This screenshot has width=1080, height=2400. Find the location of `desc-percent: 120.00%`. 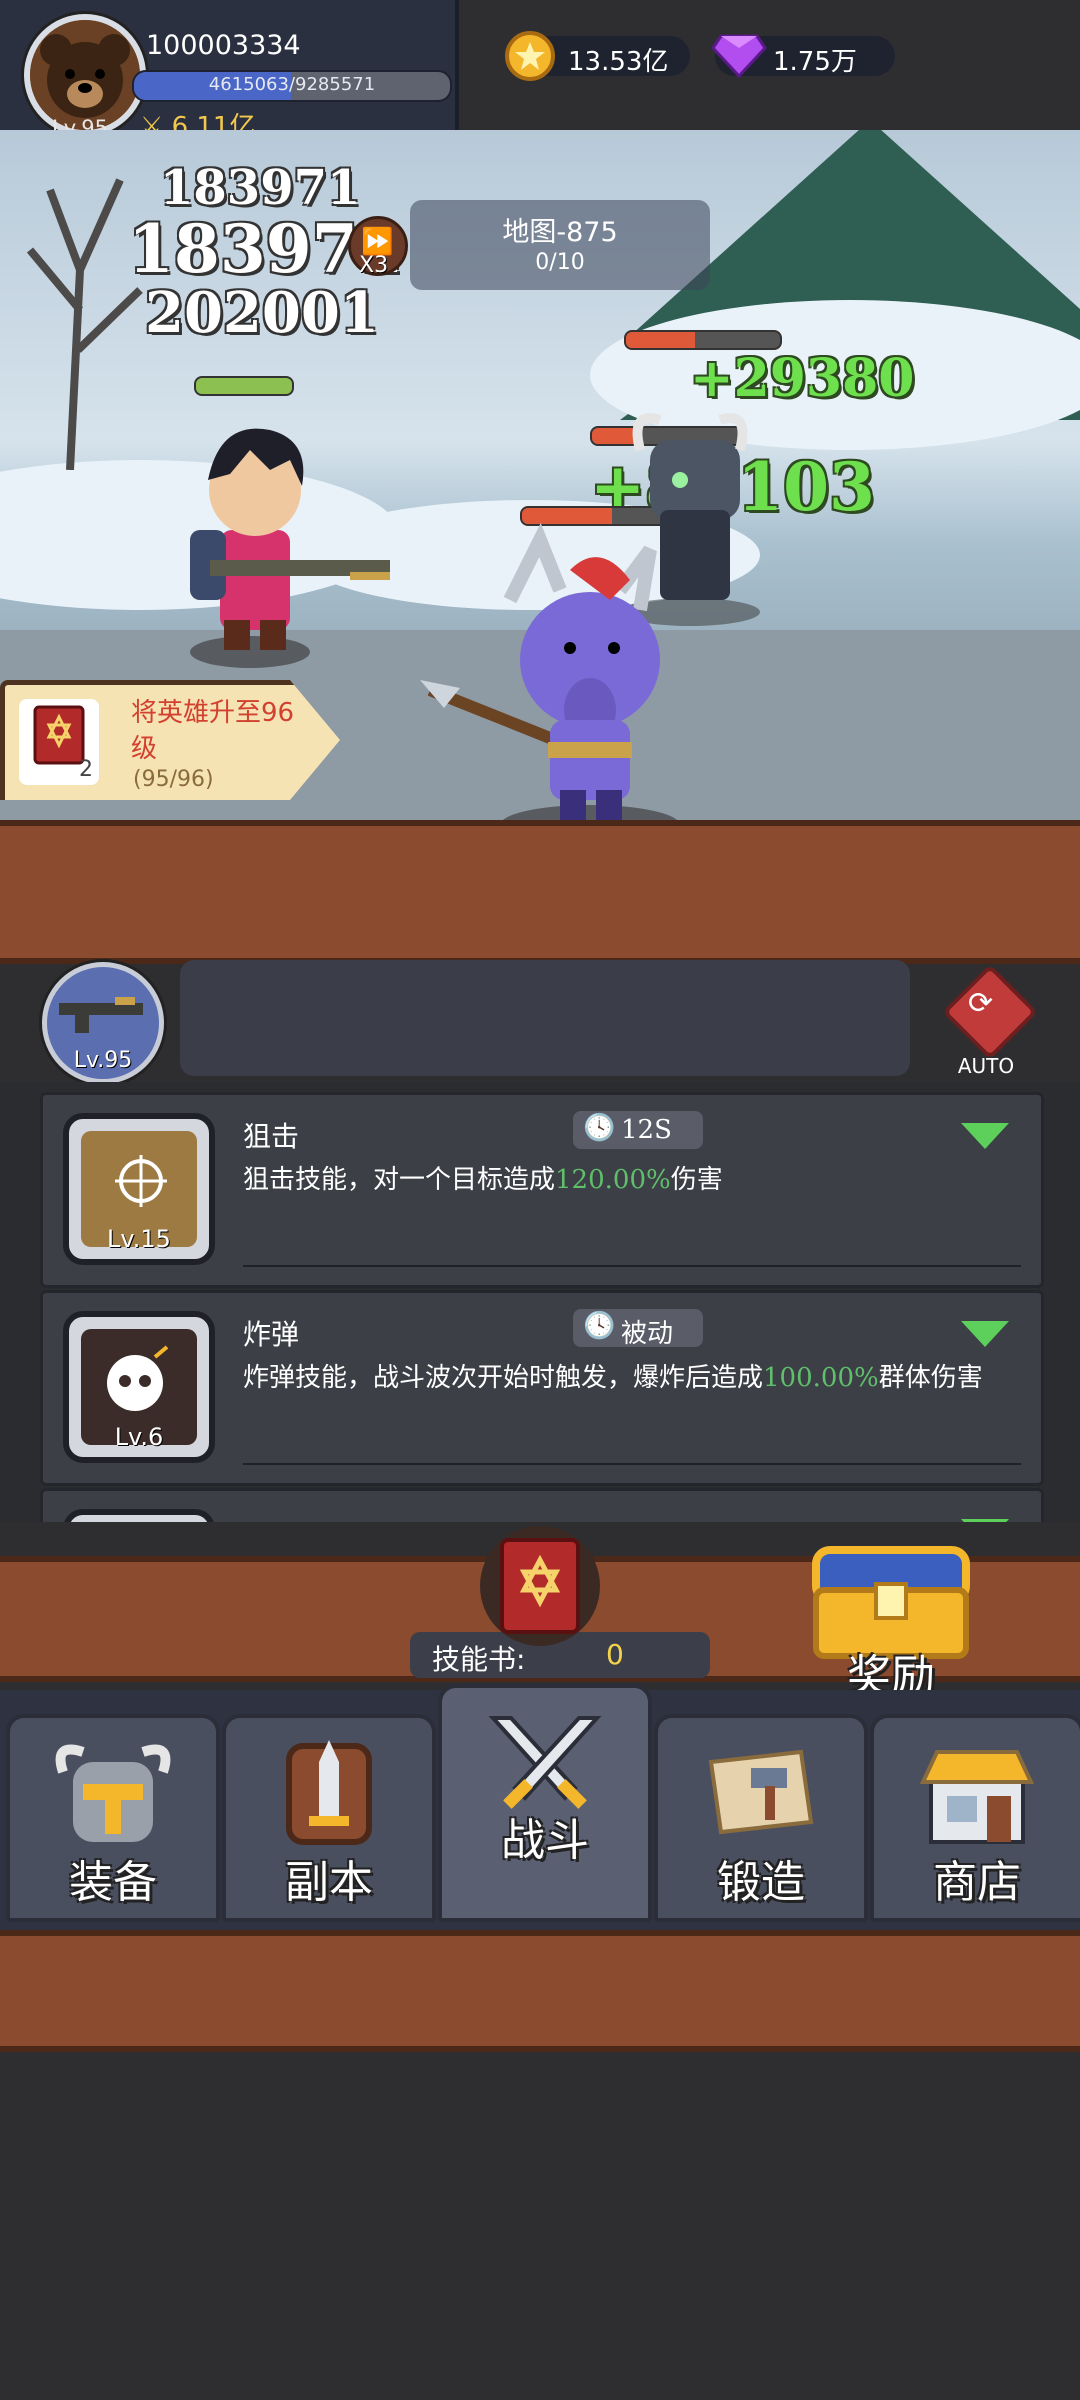

desc-percent: 120.00% is located at coordinates (613, 1180).